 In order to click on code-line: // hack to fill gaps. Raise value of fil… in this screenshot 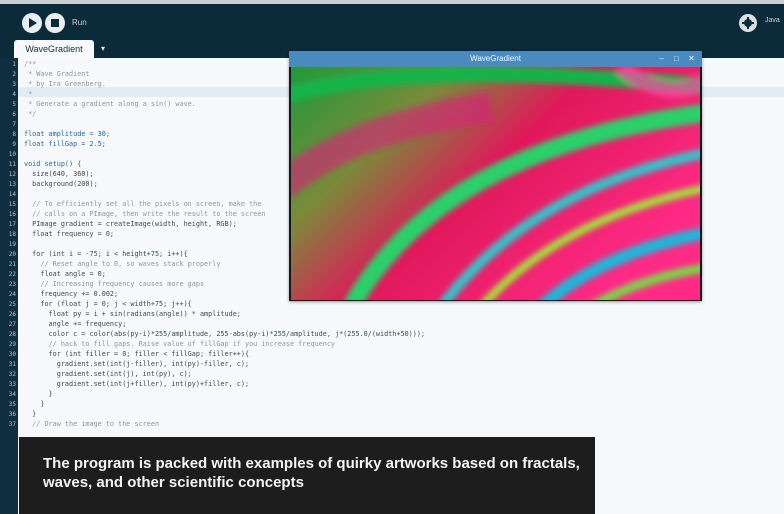, I will do `click(179, 344)`.